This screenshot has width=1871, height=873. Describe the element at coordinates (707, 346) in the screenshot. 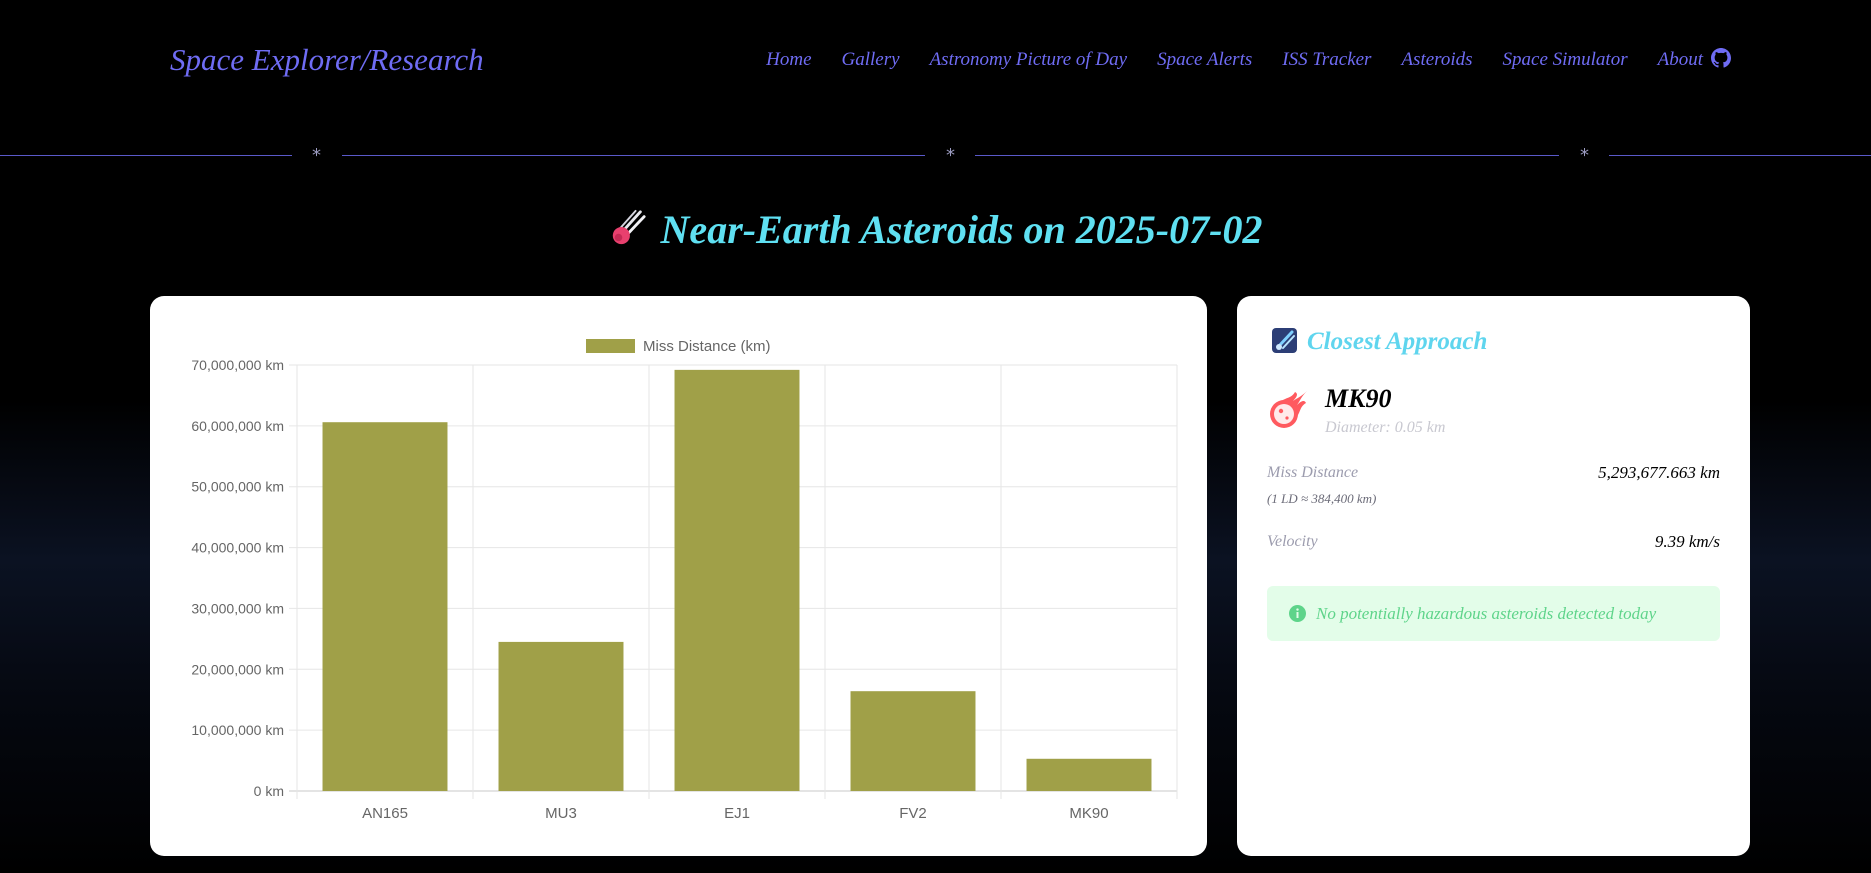

I see `legend-label: Miss Distance (km)` at that location.